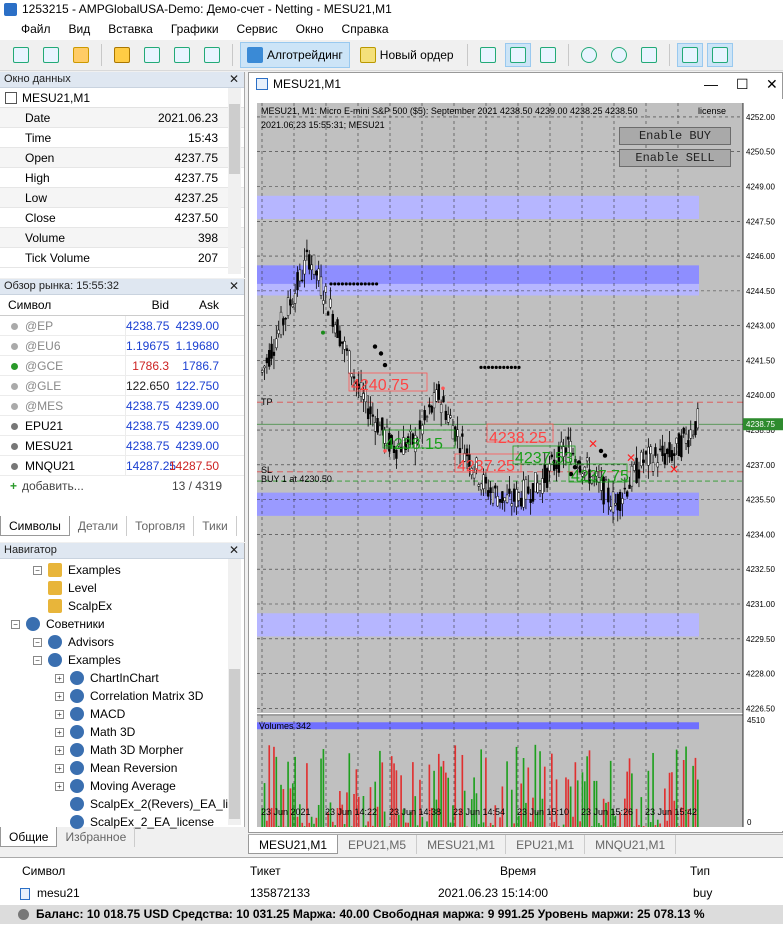 The width and height of the screenshot is (783, 945). I want to click on navigator-item: ScalpEx_2(Revers)_EA_lice, so click(122, 804).